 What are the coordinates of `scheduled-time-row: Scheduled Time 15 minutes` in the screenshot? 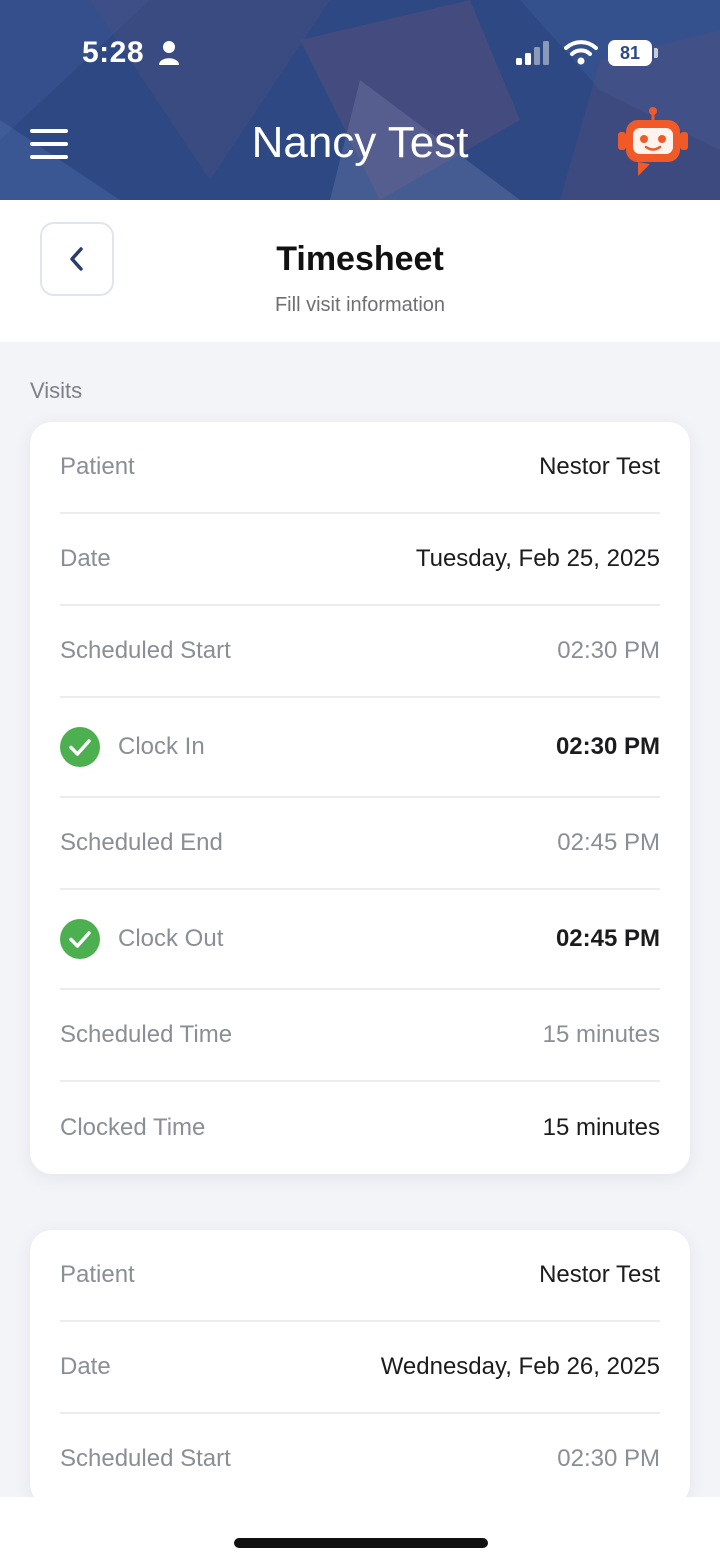 It's located at (360, 1036).